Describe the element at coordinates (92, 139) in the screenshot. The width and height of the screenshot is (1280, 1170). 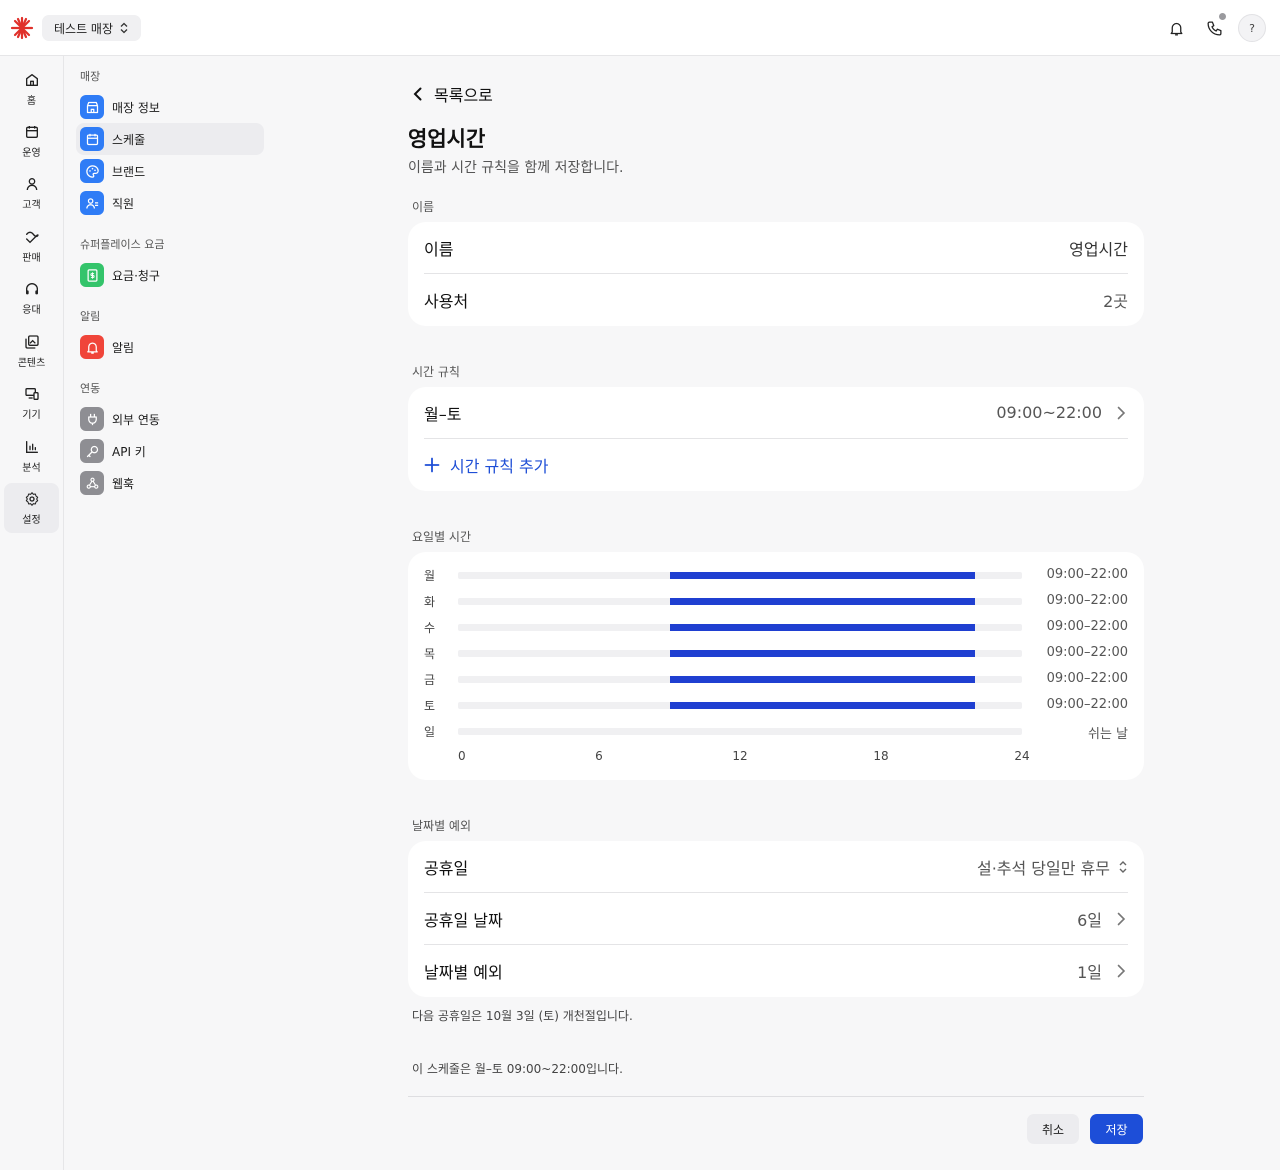
I see `calendar-icon` at that location.